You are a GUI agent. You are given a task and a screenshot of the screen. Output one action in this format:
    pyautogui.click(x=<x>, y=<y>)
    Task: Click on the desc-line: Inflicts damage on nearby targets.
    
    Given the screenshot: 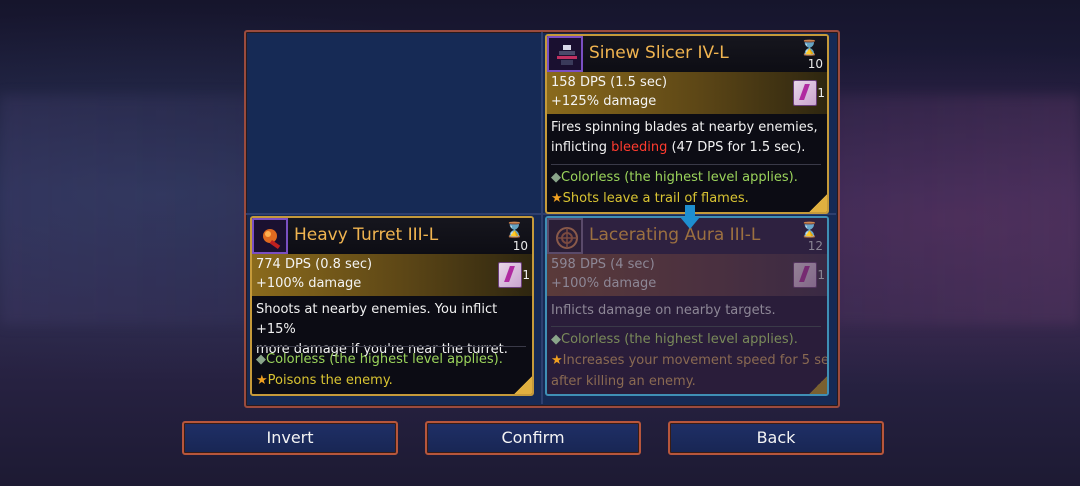 What is the action you would take?
    pyautogui.click(x=663, y=310)
    